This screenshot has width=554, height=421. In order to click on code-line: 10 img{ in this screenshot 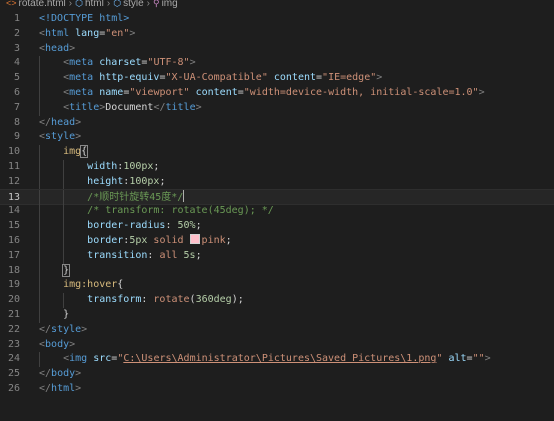, I will do `click(277, 152)`.